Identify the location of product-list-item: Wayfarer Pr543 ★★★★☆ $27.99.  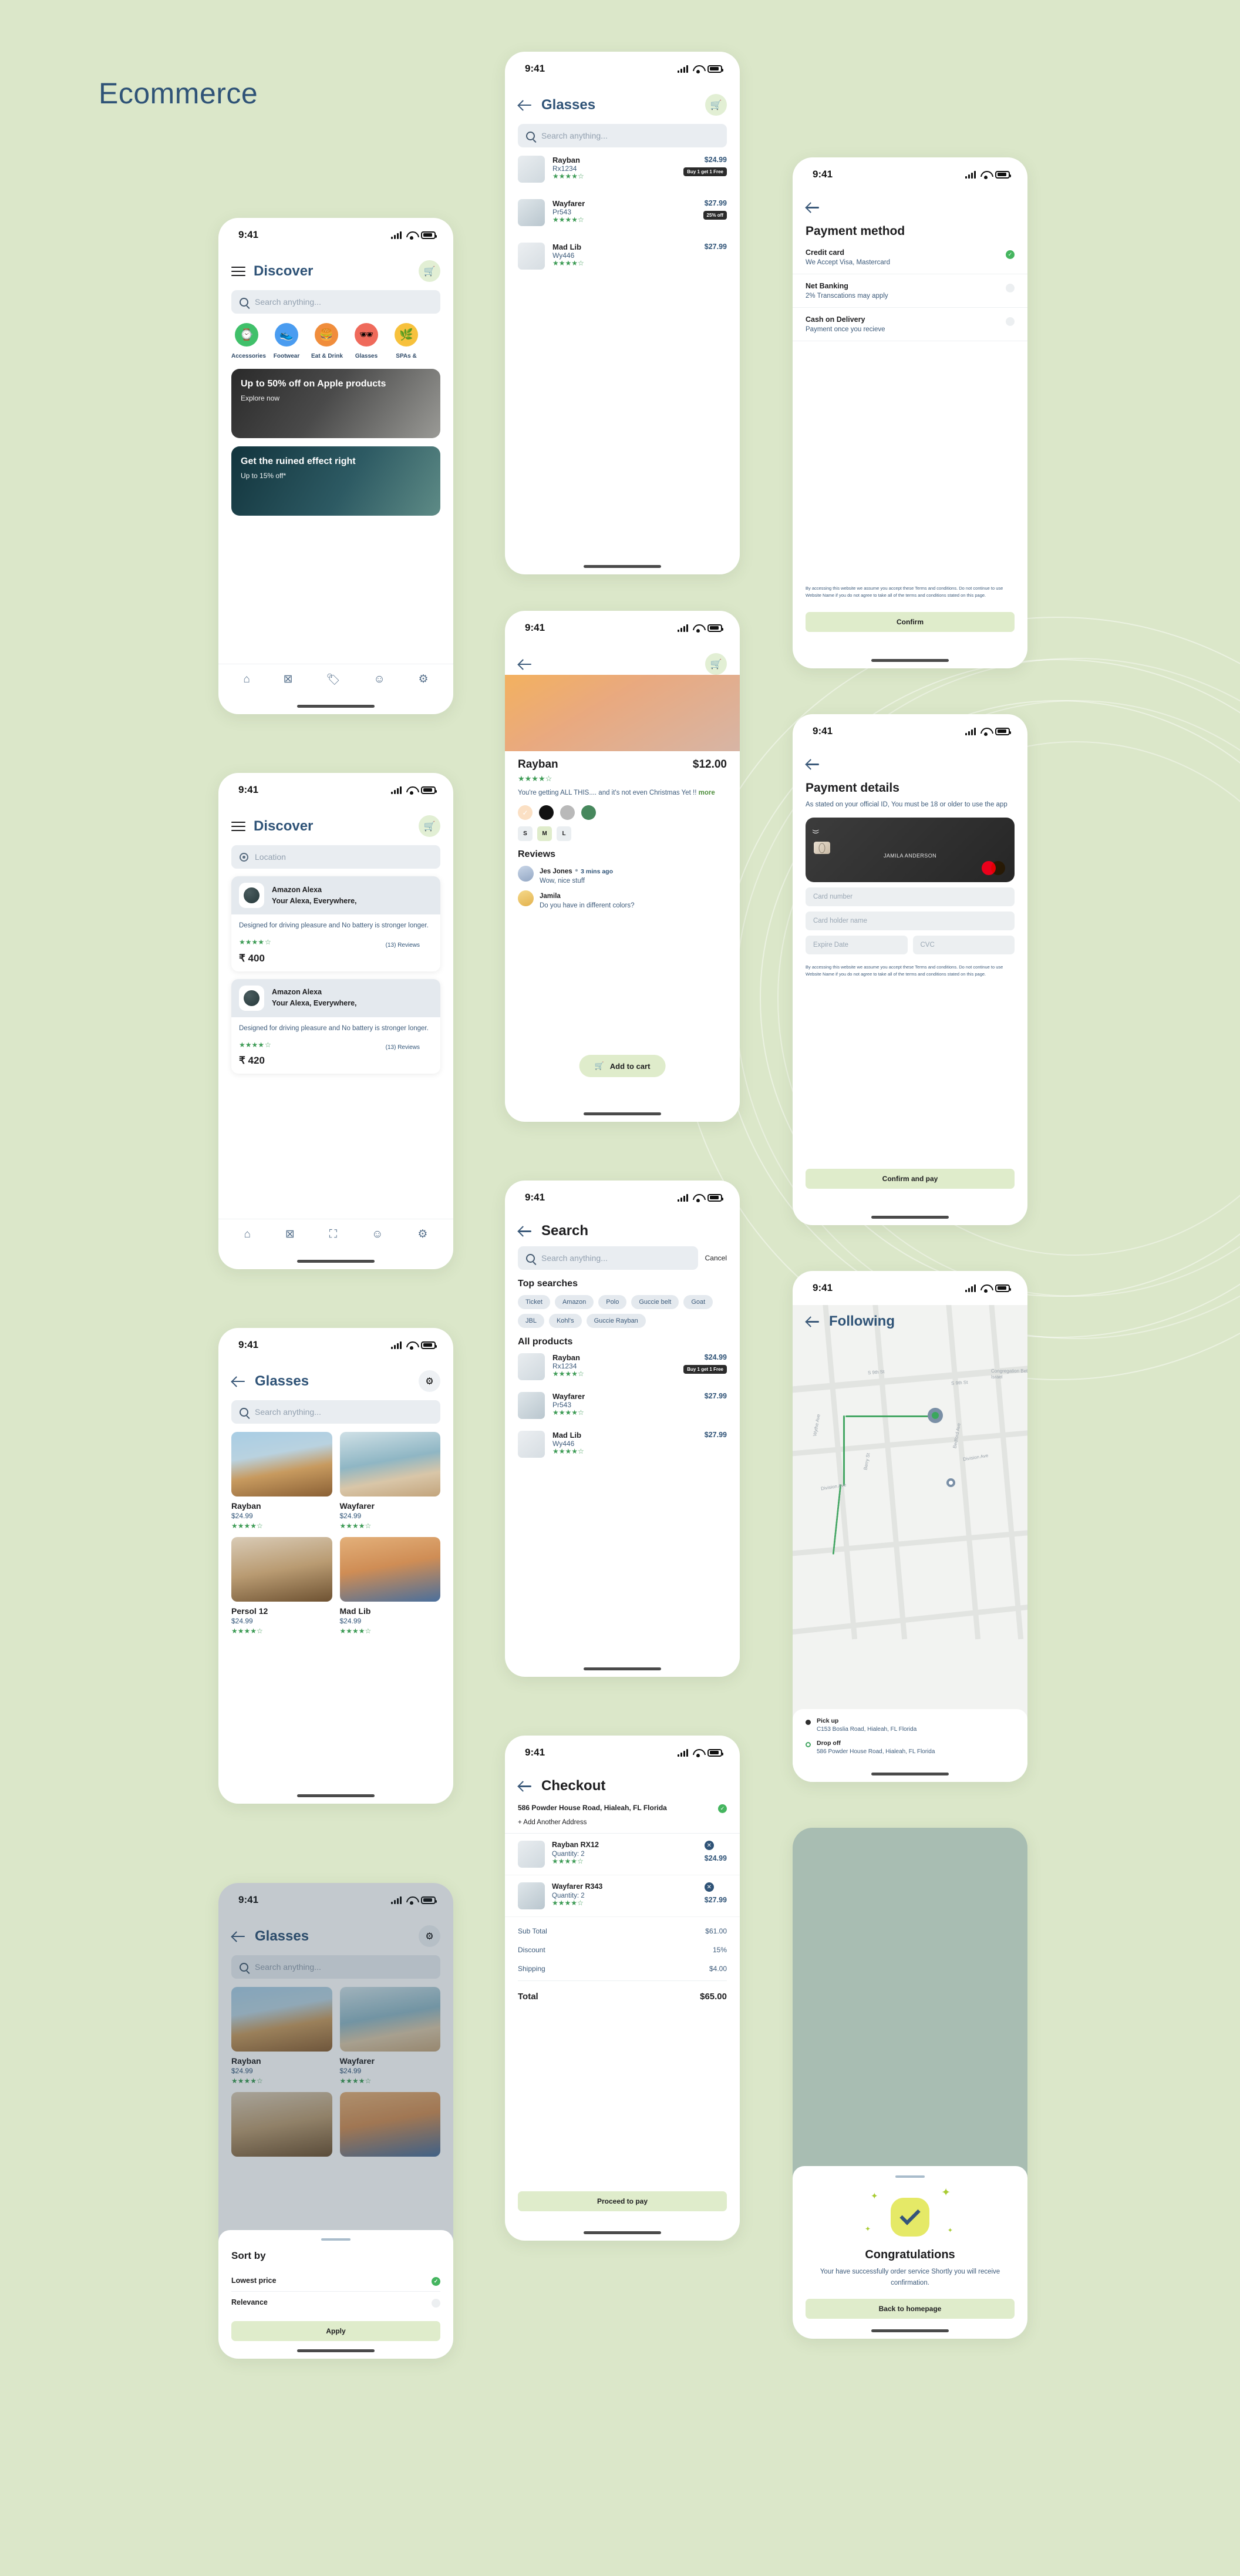
(622, 1406).